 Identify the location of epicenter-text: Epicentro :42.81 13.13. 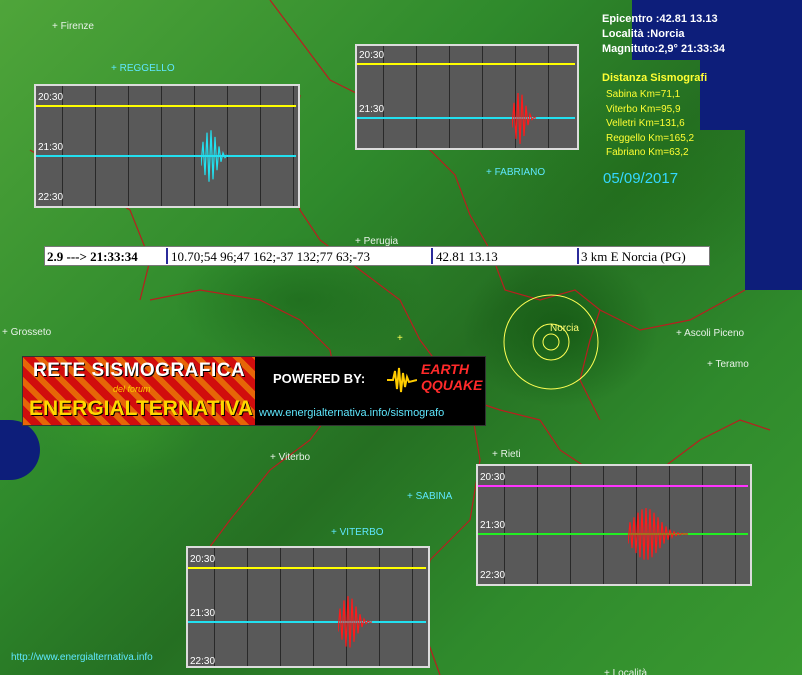
(660, 19).